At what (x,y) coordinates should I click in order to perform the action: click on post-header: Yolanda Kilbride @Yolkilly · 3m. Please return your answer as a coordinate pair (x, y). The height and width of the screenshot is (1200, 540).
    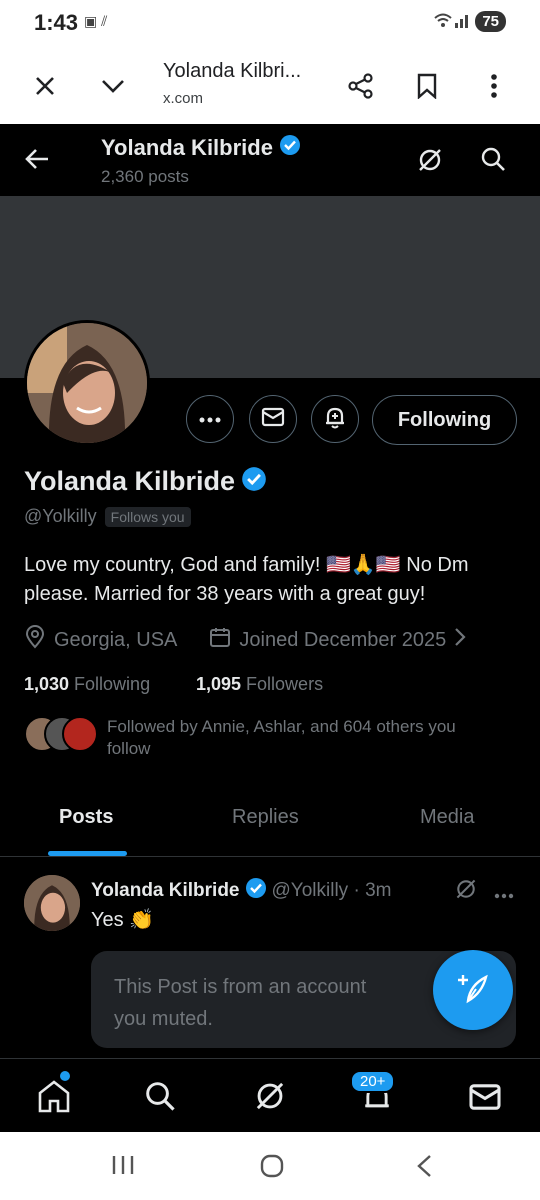
    Looking at the image, I should click on (241, 891).